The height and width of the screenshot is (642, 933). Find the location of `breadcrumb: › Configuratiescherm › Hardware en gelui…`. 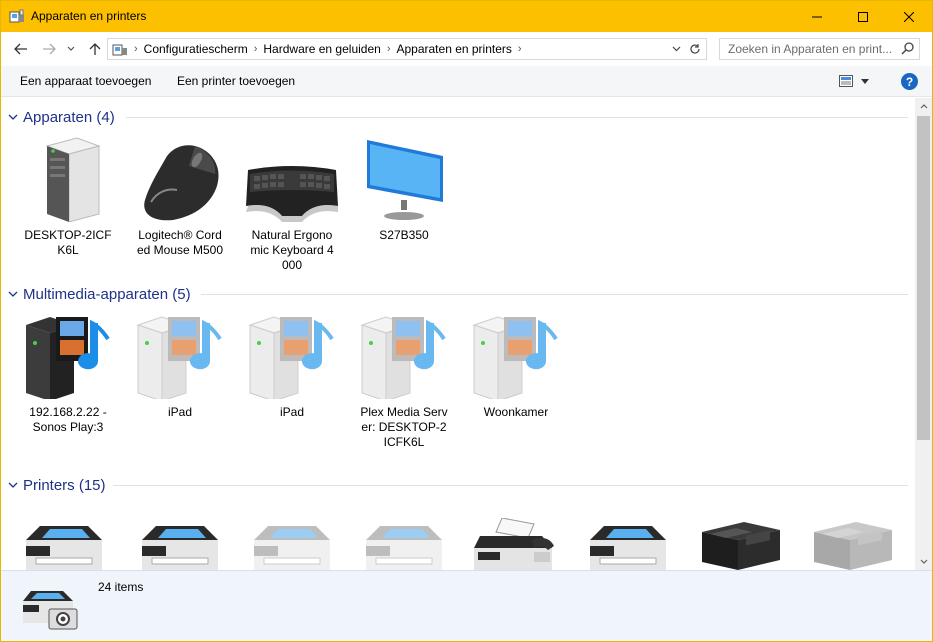

breadcrumb: › Configuratiescherm › Hardware en gelui… is located at coordinates (318, 49).